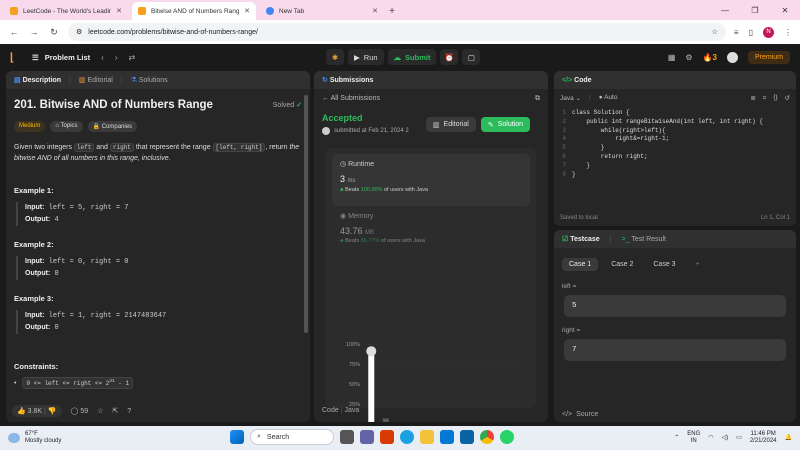 The height and width of the screenshot is (450, 800). Describe the element at coordinates (335, 57) in the screenshot. I see `debug-button: ✱` at that location.